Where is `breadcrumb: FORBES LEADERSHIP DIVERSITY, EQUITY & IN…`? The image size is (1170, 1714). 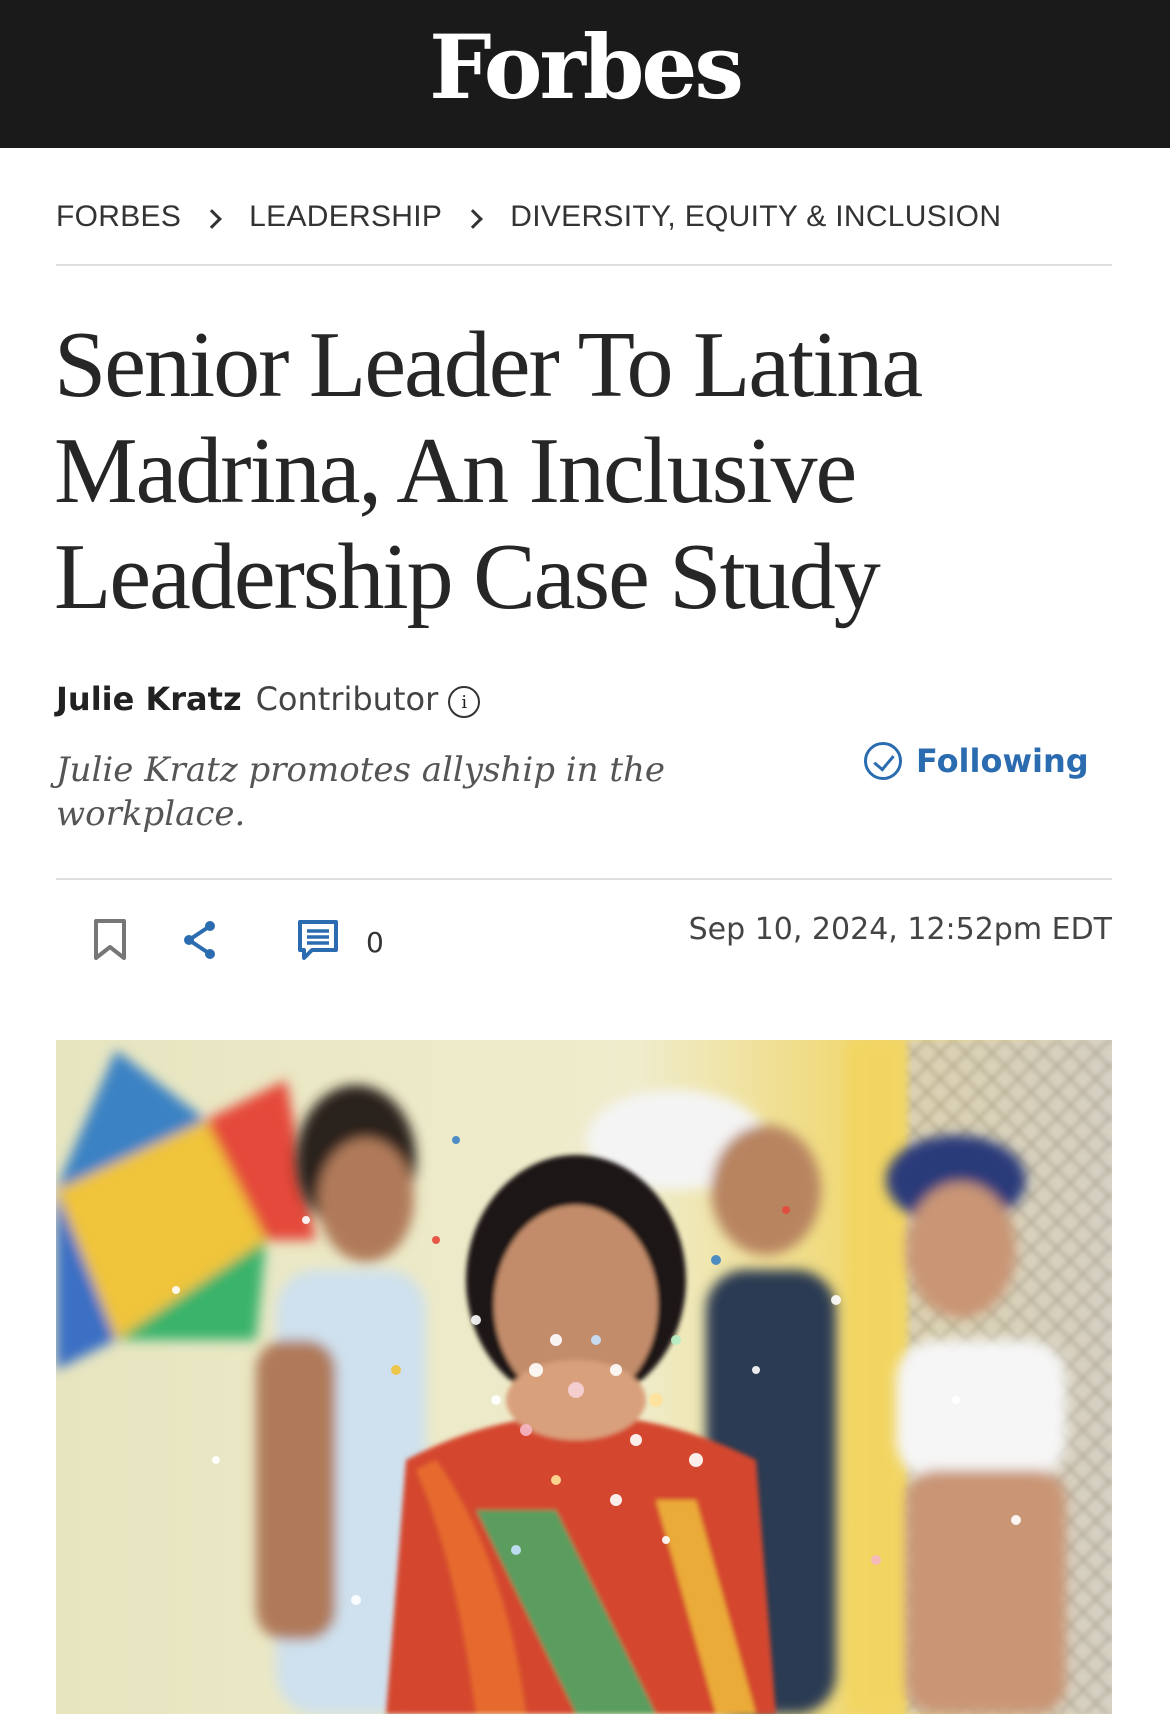
breadcrumb: FORBES LEADERSHIP DIVERSITY, EQUITY & IN… is located at coordinates (584, 233).